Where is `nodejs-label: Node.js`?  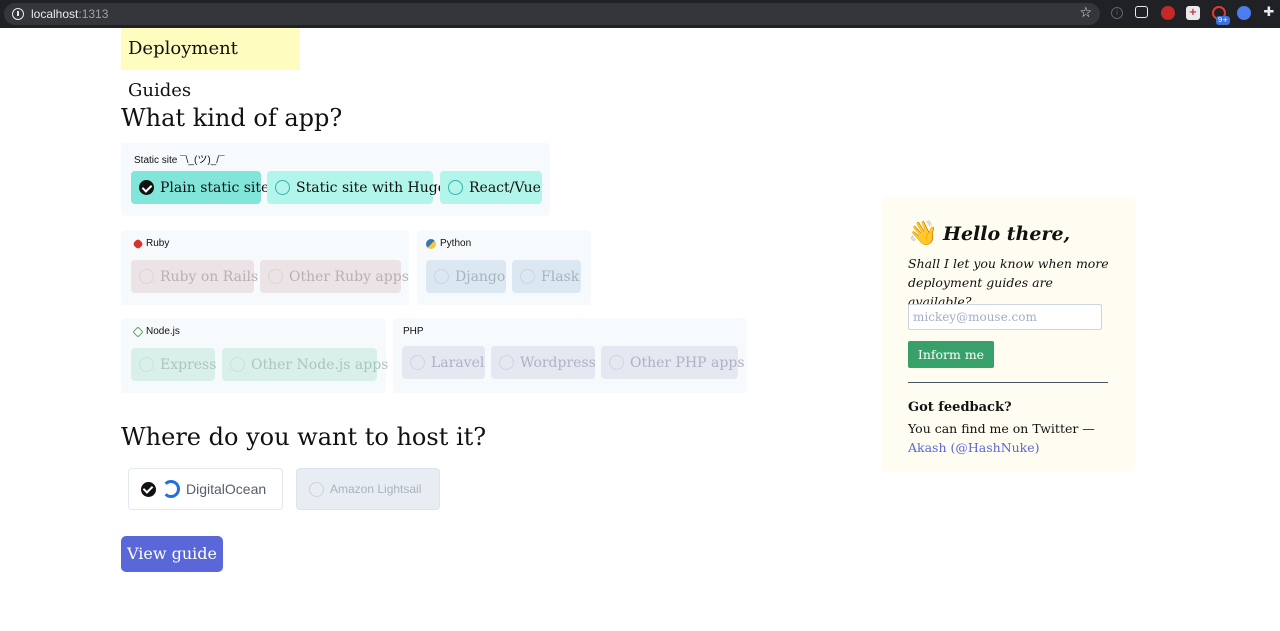
nodejs-label: Node.js is located at coordinates (156, 331).